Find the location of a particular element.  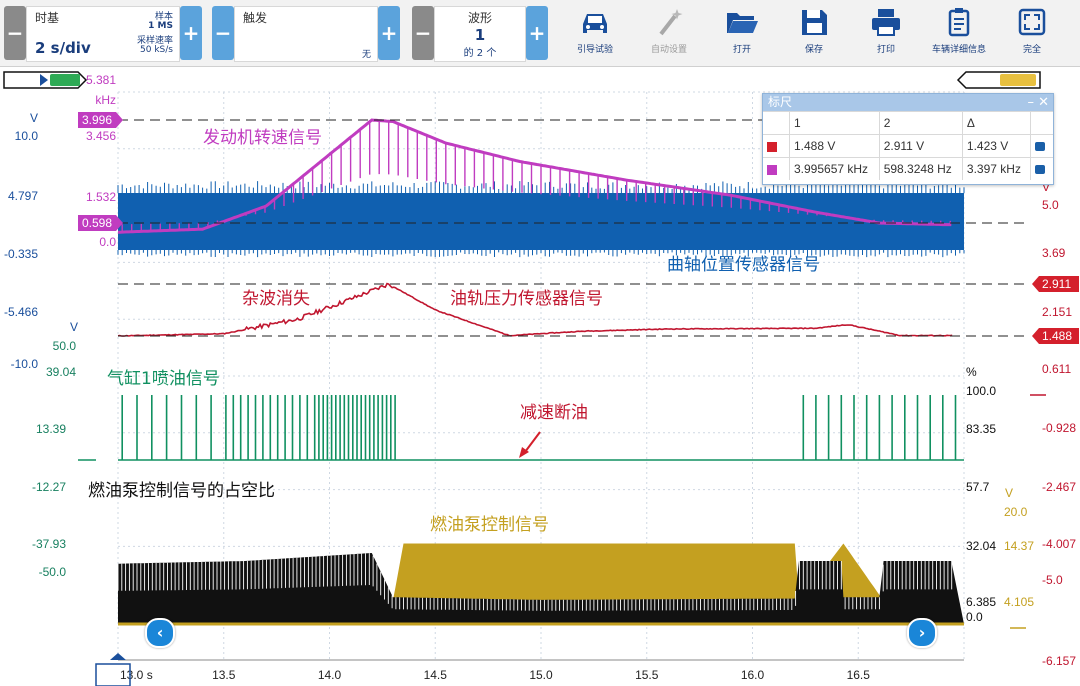

rail-marker-bottom-text: 1.488 is located at coordinates (1057, 336).